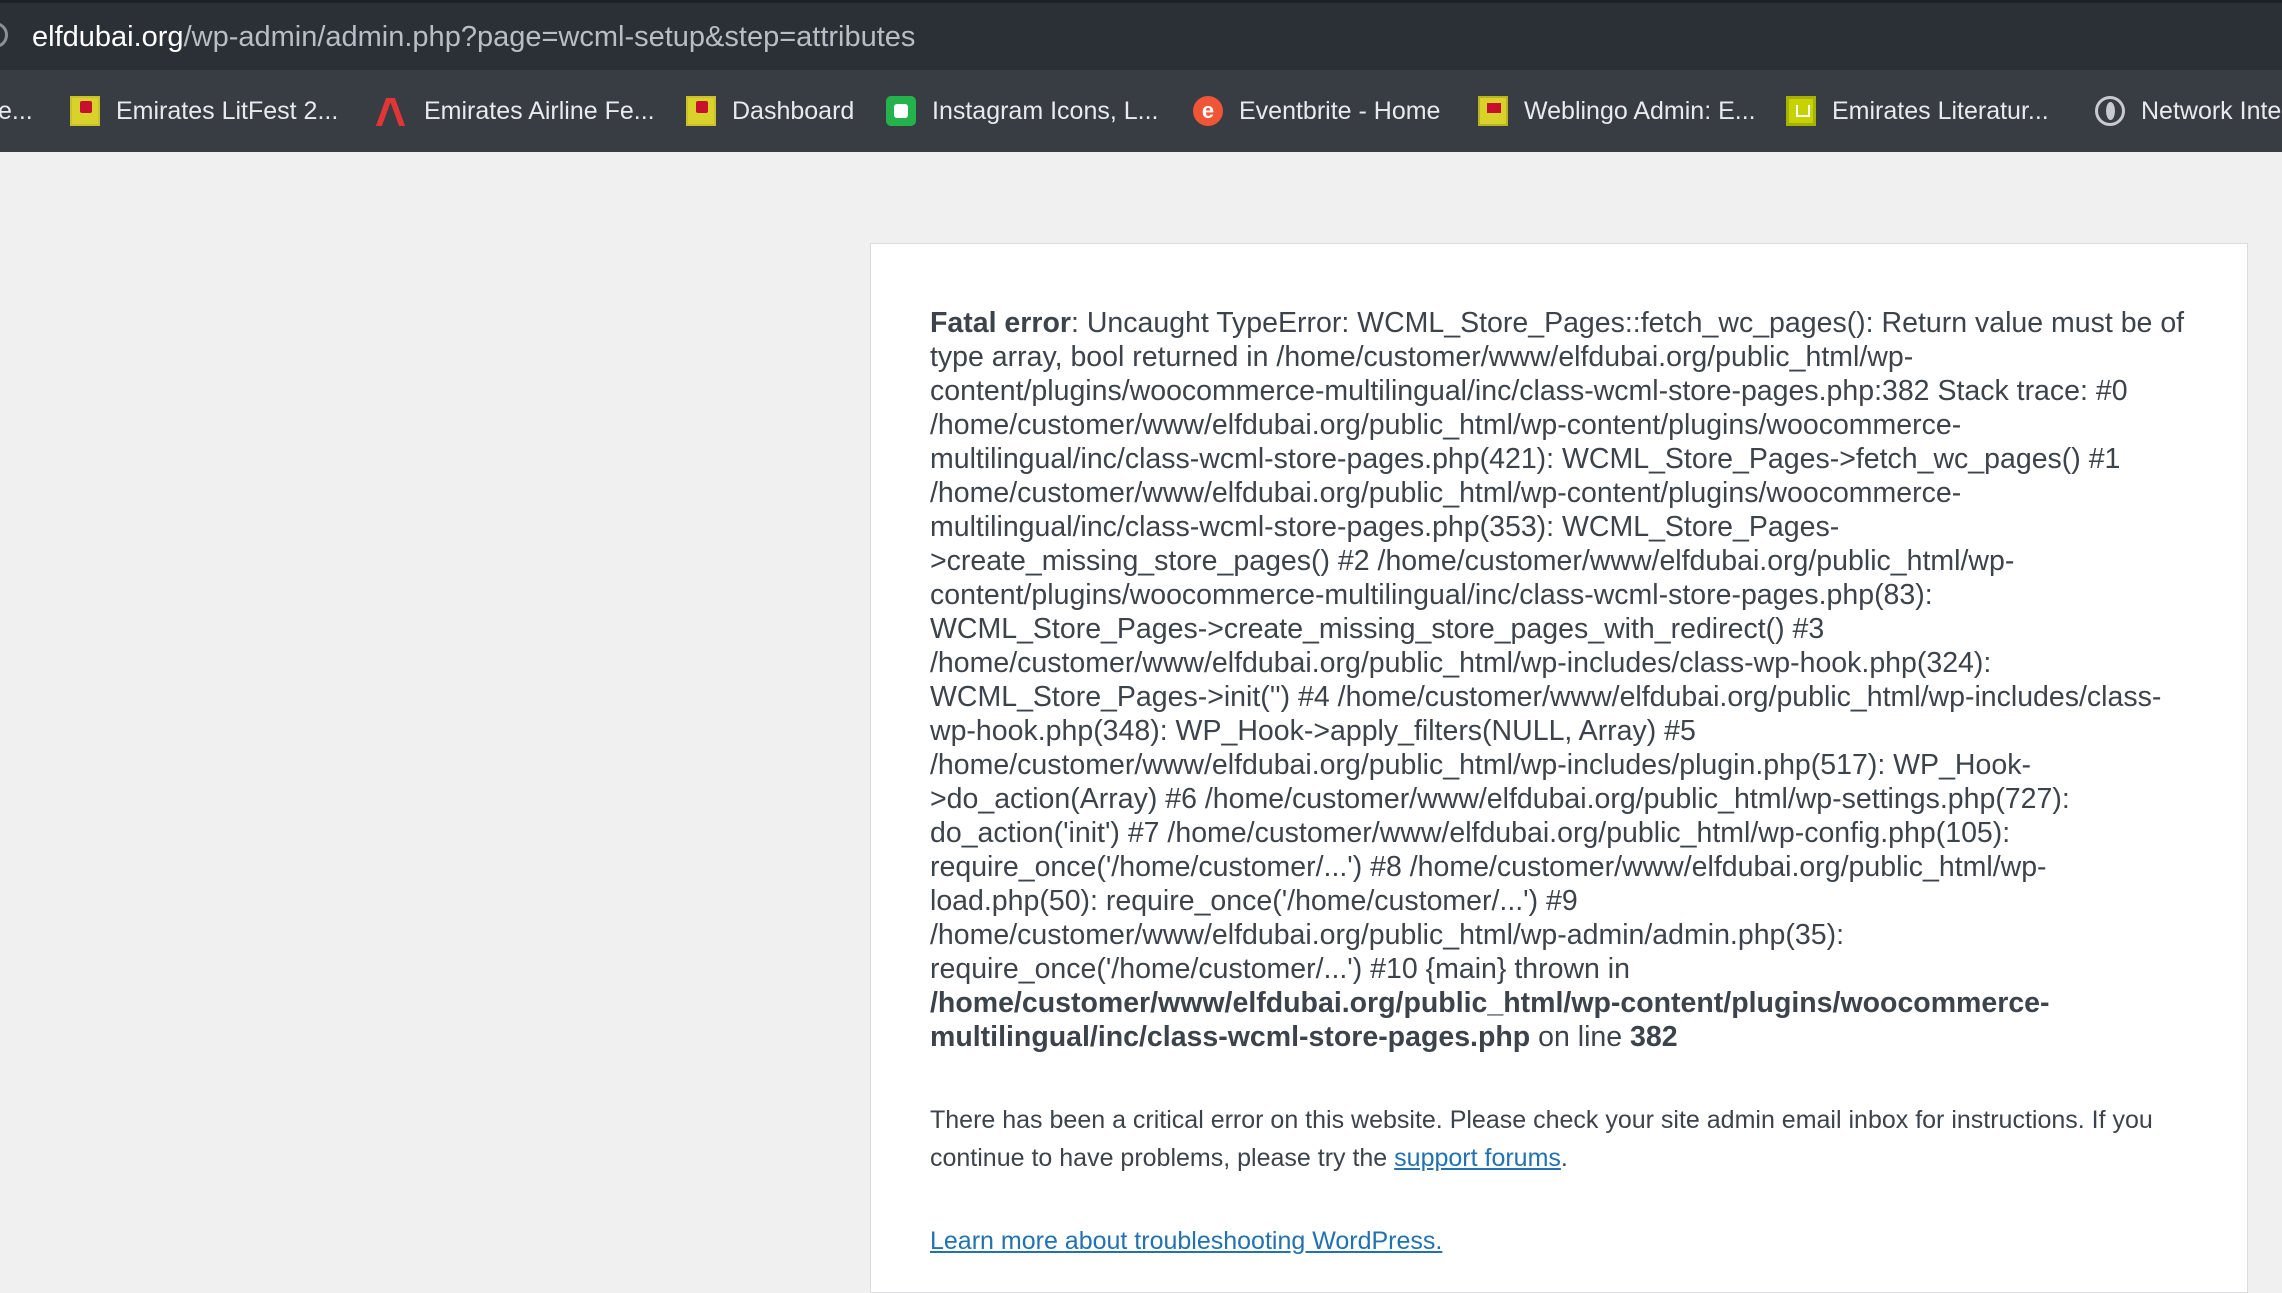  I want to click on bookmark-network: Network Inte, so click(2188, 111).